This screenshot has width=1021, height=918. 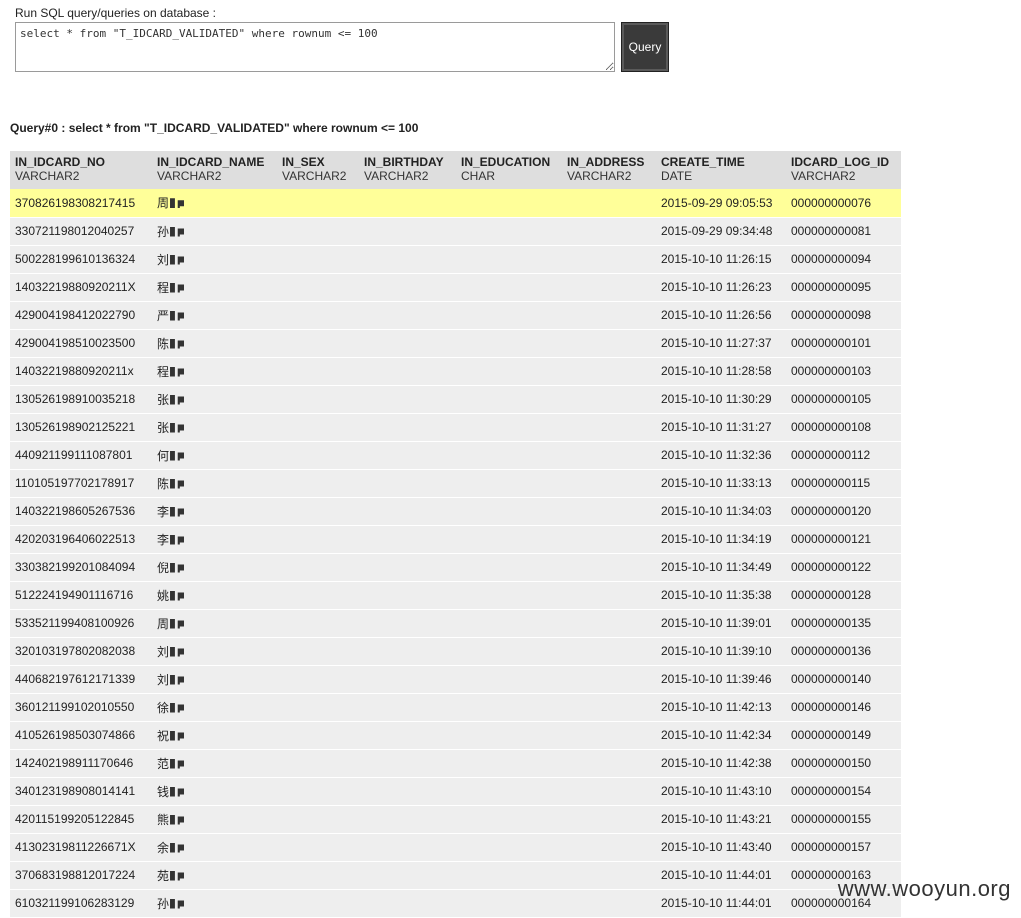 I want to click on cell-create-time: 2015-10-10 11:44:01, so click(x=721, y=903).